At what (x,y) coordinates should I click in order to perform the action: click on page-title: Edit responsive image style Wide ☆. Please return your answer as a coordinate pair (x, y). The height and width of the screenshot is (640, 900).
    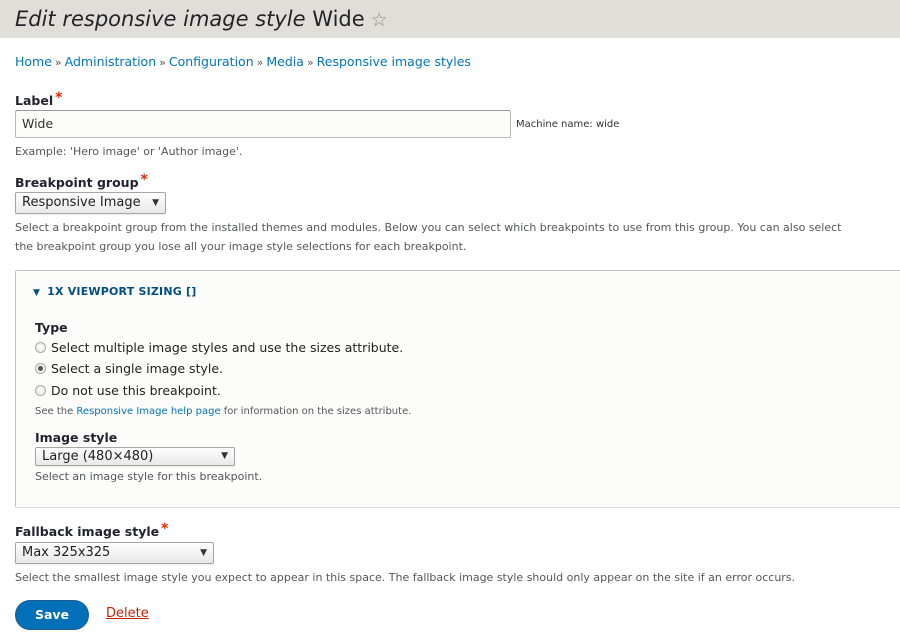
    Looking at the image, I should click on (201, 19).